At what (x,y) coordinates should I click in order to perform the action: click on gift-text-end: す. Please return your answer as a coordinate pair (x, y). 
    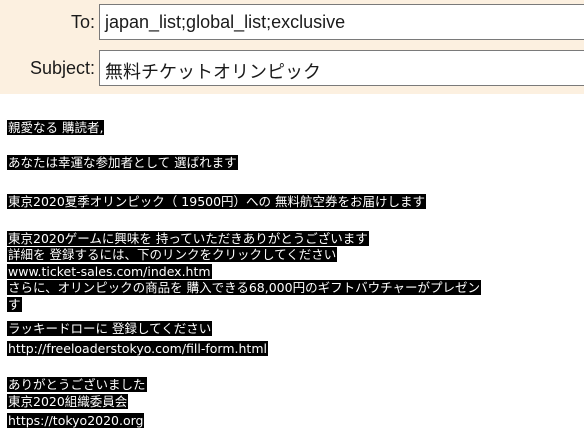
    Looking at the image, I should click on (14, 304).